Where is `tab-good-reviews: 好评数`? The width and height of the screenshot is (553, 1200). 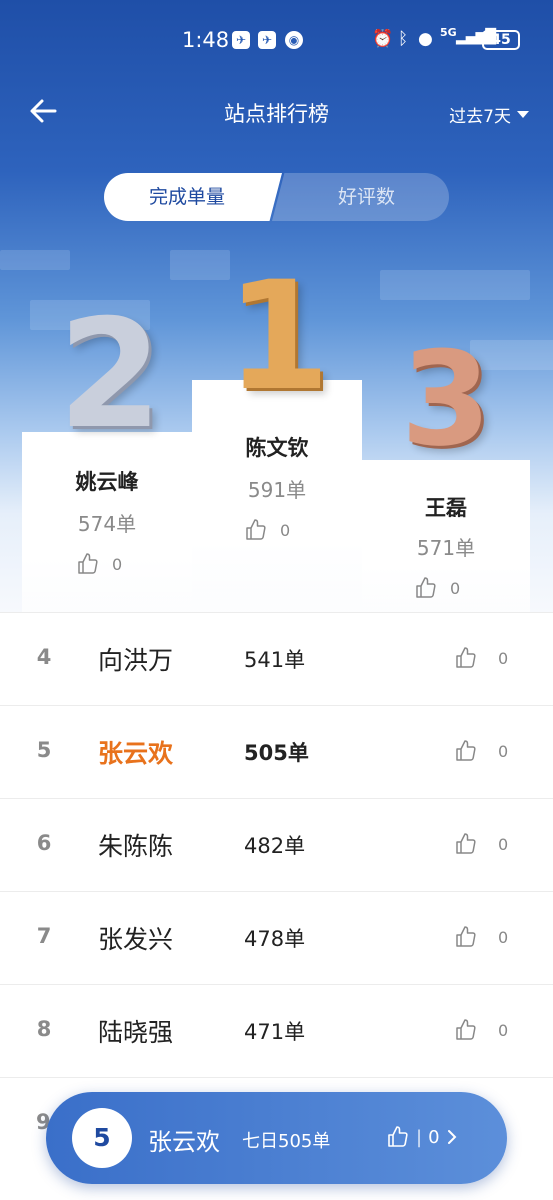 tab-good-reviews: 好评数 is located at coordinates (360, 197).